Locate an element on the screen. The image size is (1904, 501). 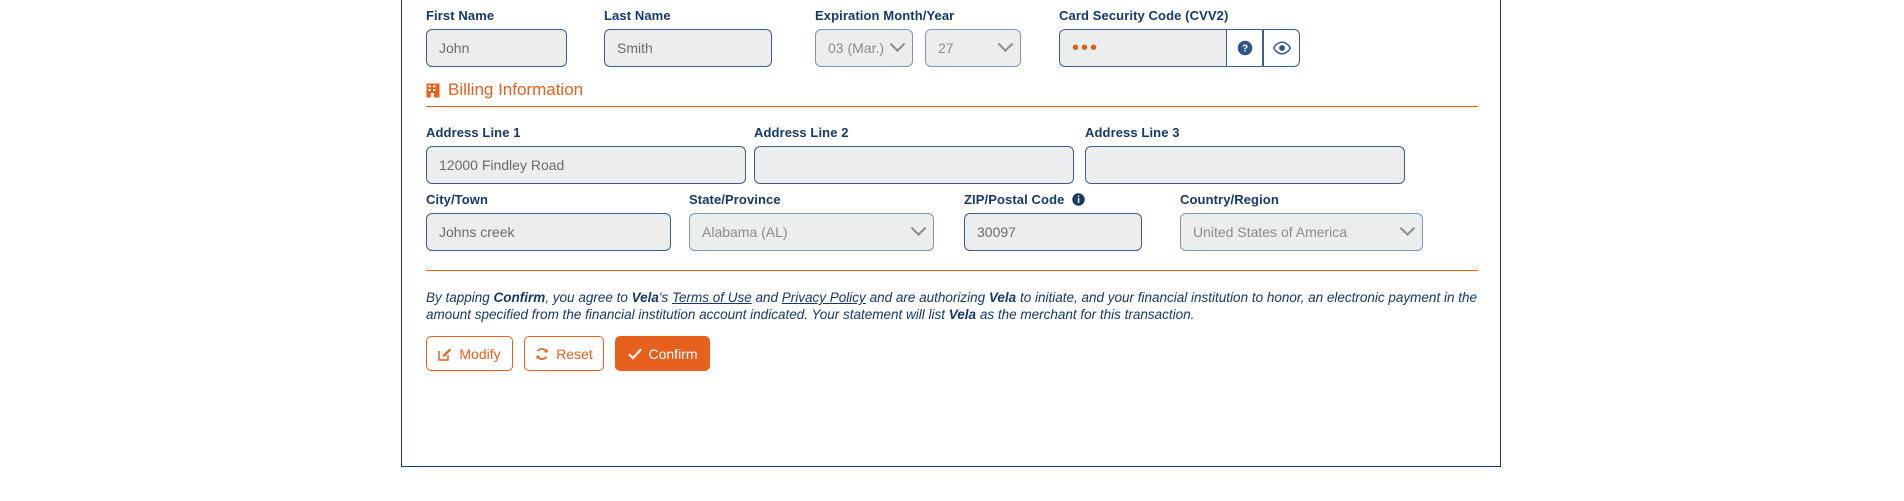
last-name-label: Last Name is located at coordinates (637, 15).